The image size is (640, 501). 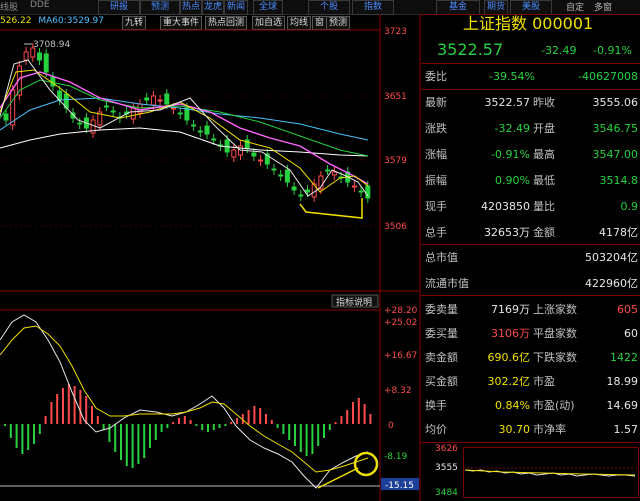 What do you see at coordinates (626, 429) in the screenshot?
I see `stat-value: 1.57` at bounding box center [626, 429].